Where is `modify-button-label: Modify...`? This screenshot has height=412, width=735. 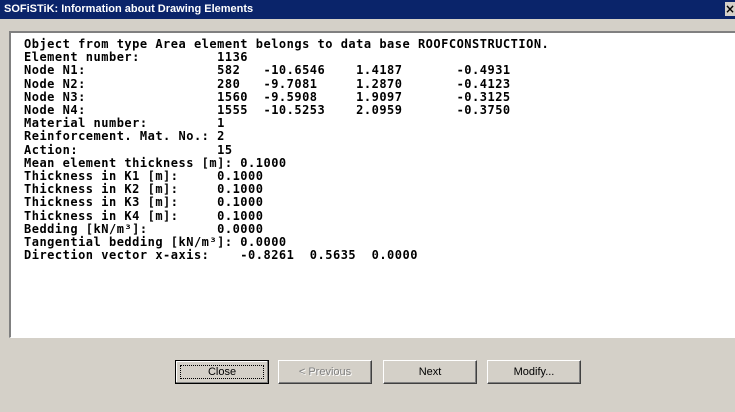 modify-button-label: Modify... is located at coordinates (534, 372).